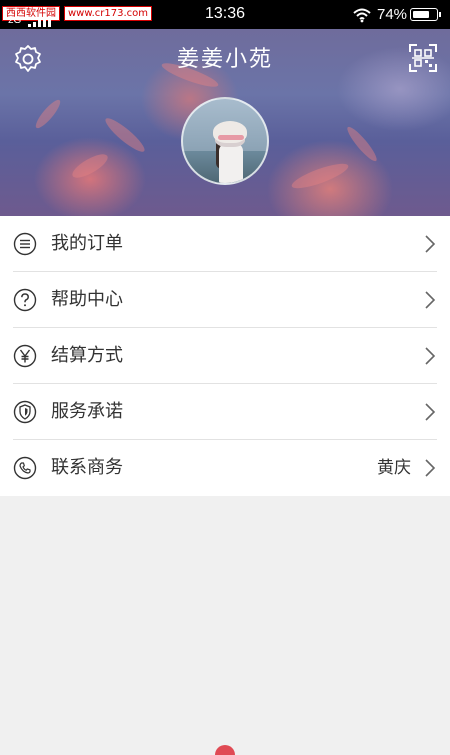  What do you see at coordinates (225, 750) in the screenshot?
I see `home-tab-indicator` at bounding box center [225, 750].